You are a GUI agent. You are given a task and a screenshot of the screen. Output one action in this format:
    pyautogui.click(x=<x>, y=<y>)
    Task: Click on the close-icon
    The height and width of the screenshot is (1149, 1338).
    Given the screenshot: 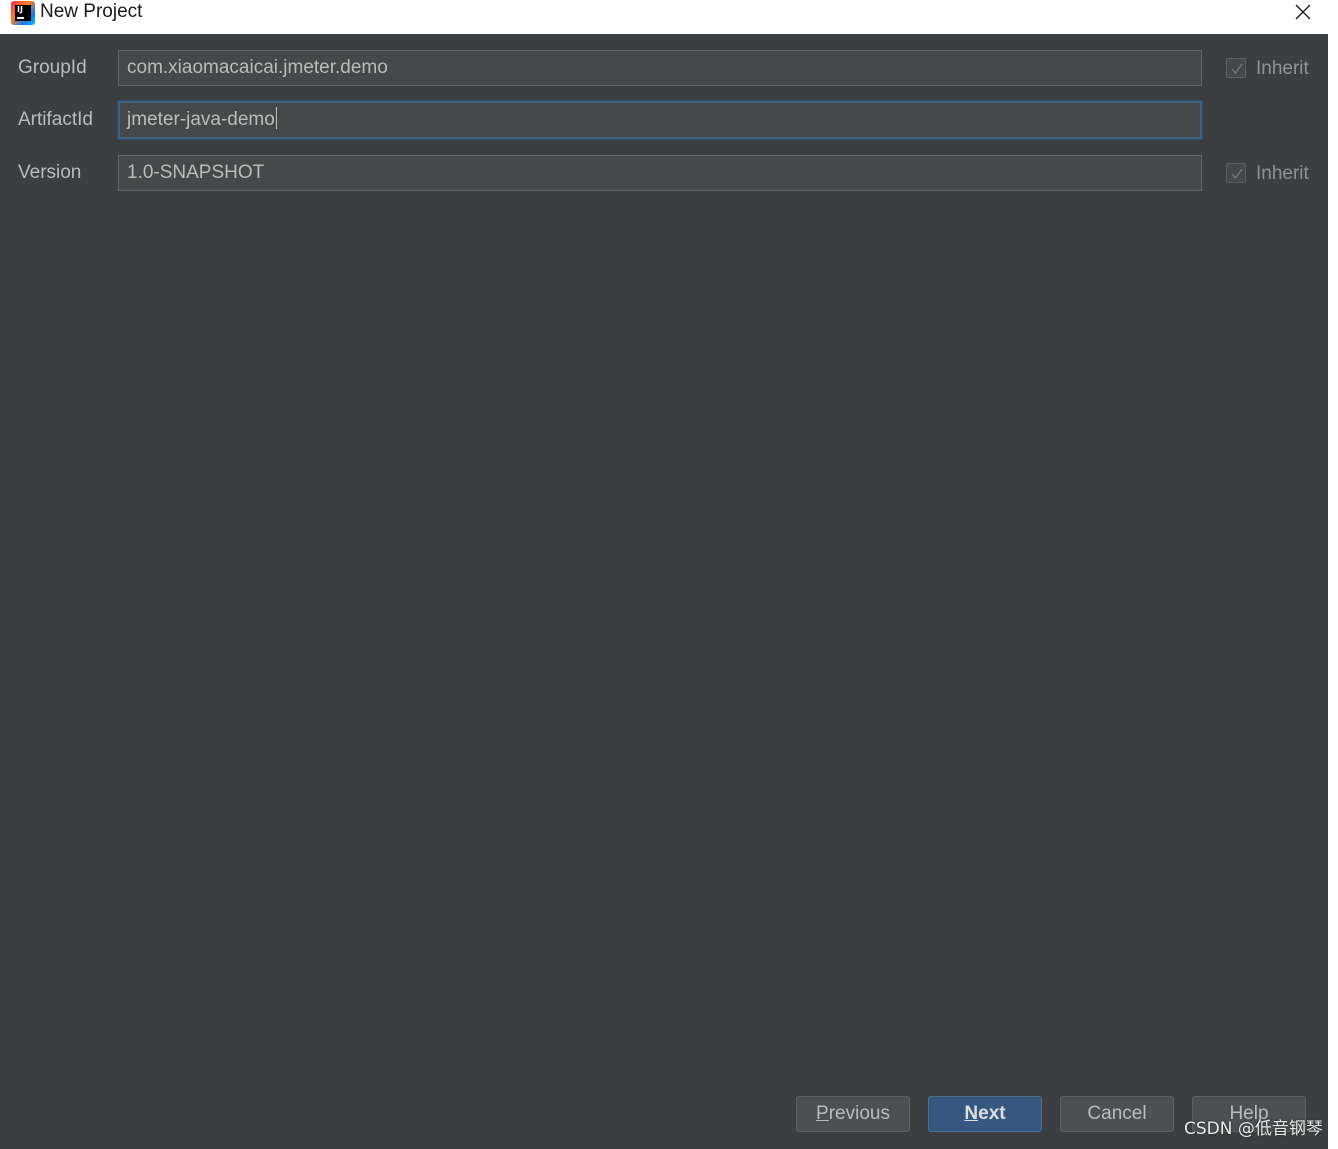 What is the action you would take?
    pyautogui.click(x=1303, y=12)
    